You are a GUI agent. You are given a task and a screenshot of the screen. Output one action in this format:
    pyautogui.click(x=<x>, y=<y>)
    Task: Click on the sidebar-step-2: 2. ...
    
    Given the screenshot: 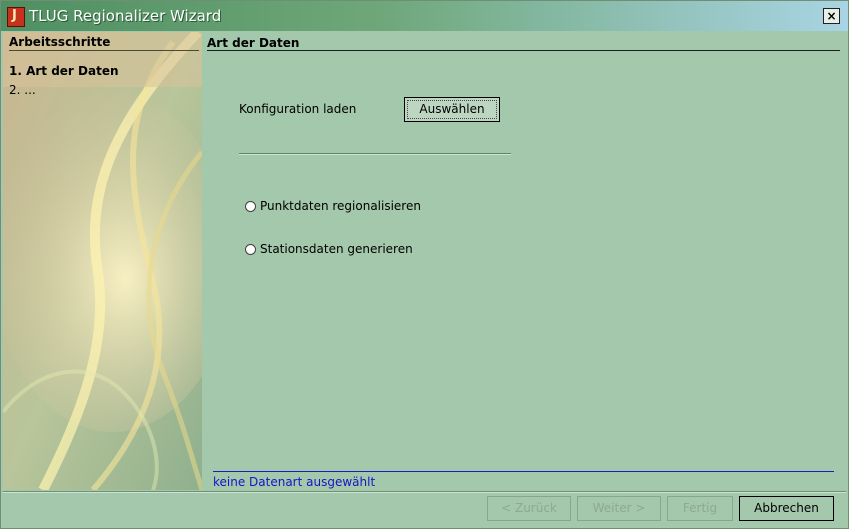 What is the action you would take?
    pyautogui.click(x=22, y=90)
    